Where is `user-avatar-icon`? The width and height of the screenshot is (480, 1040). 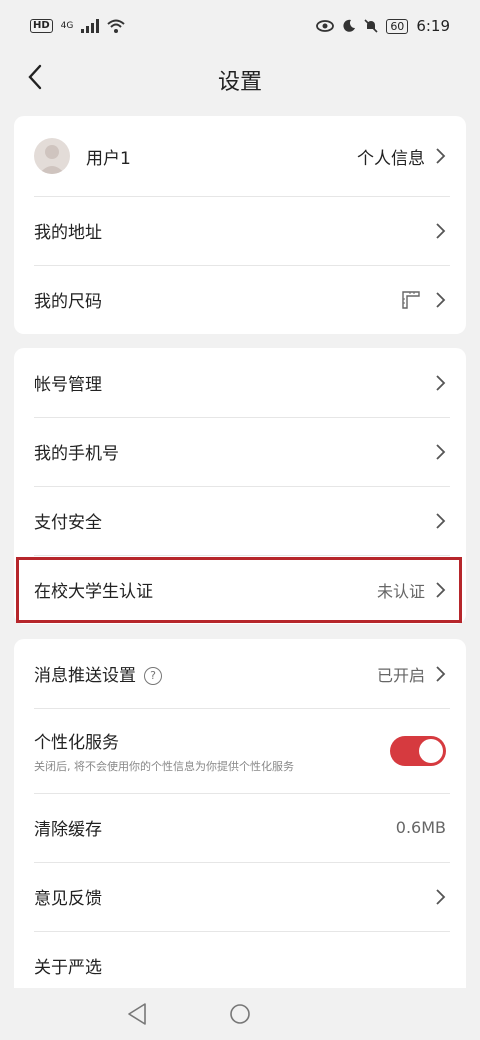
user-avatar-icon is located at coordinates (52, 159).